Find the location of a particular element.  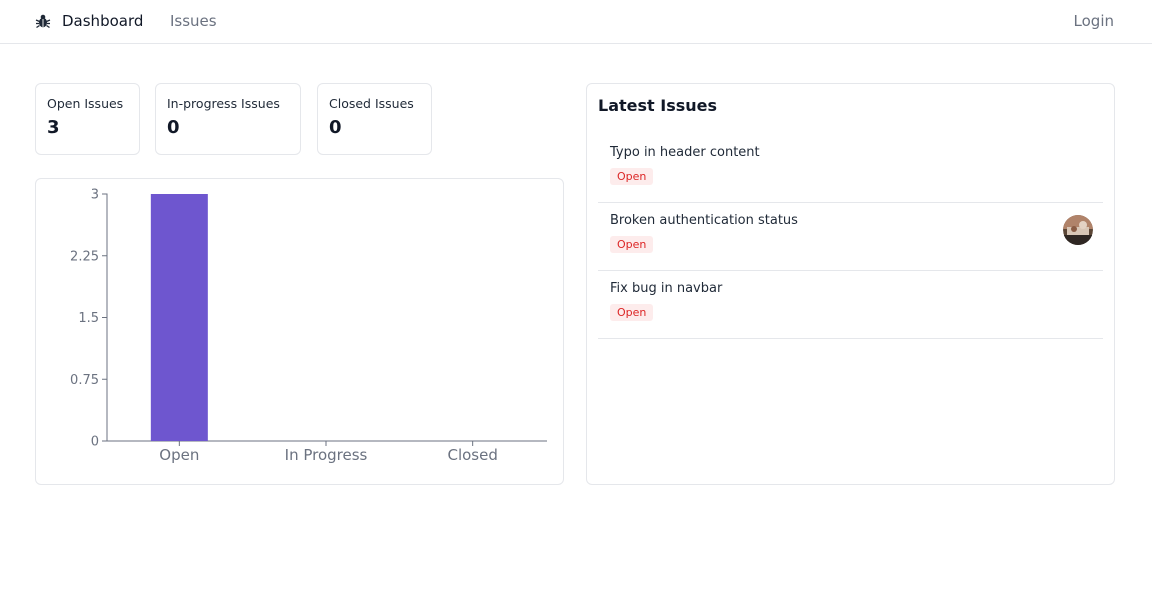

stat-label: Closed Issues is located at coordinates (371, 103).